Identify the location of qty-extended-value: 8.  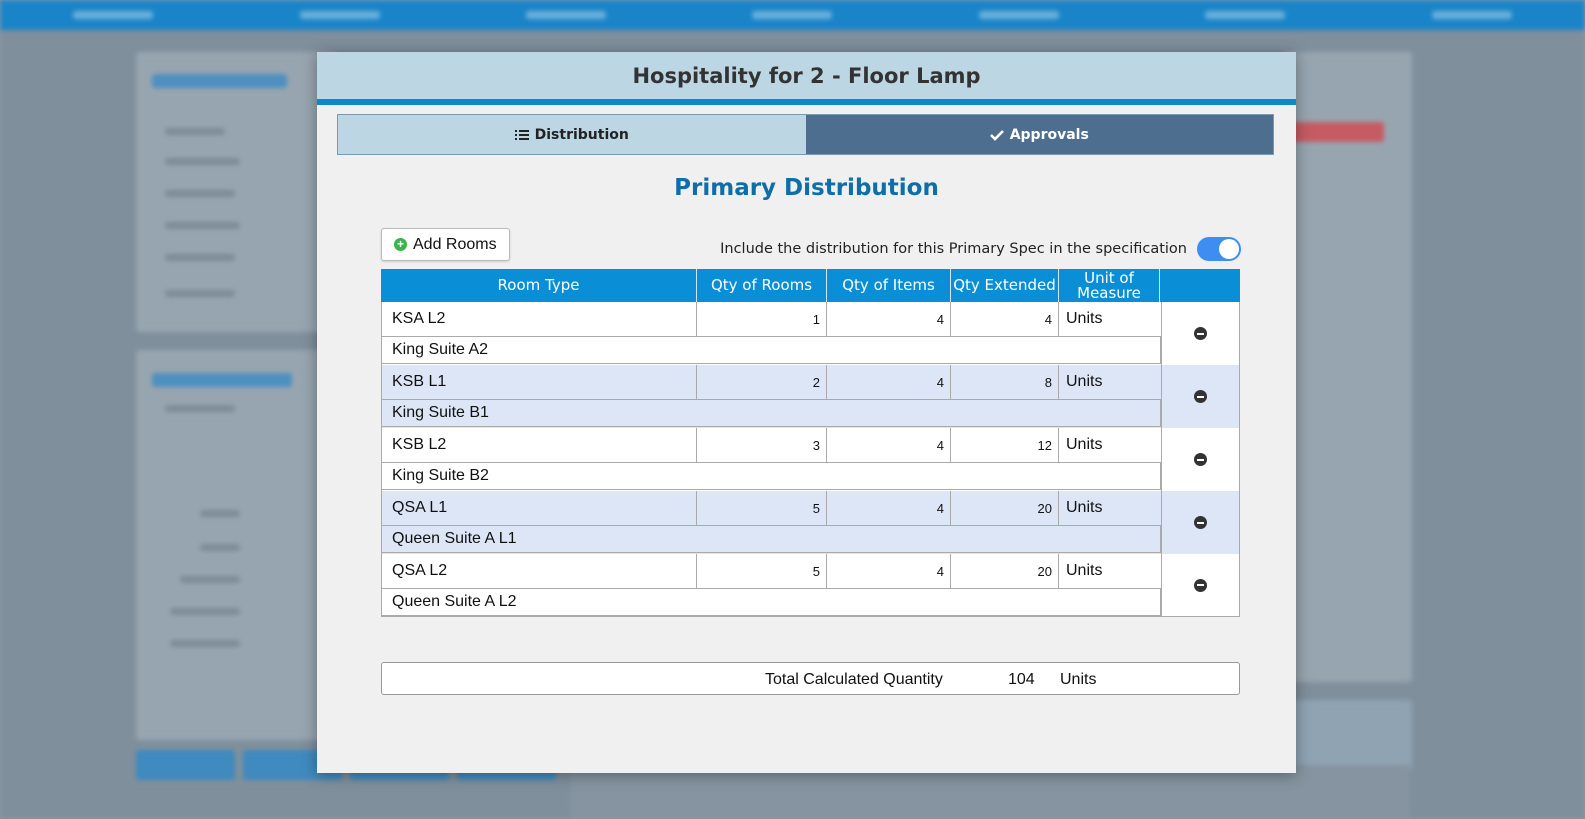
(1005, 382).